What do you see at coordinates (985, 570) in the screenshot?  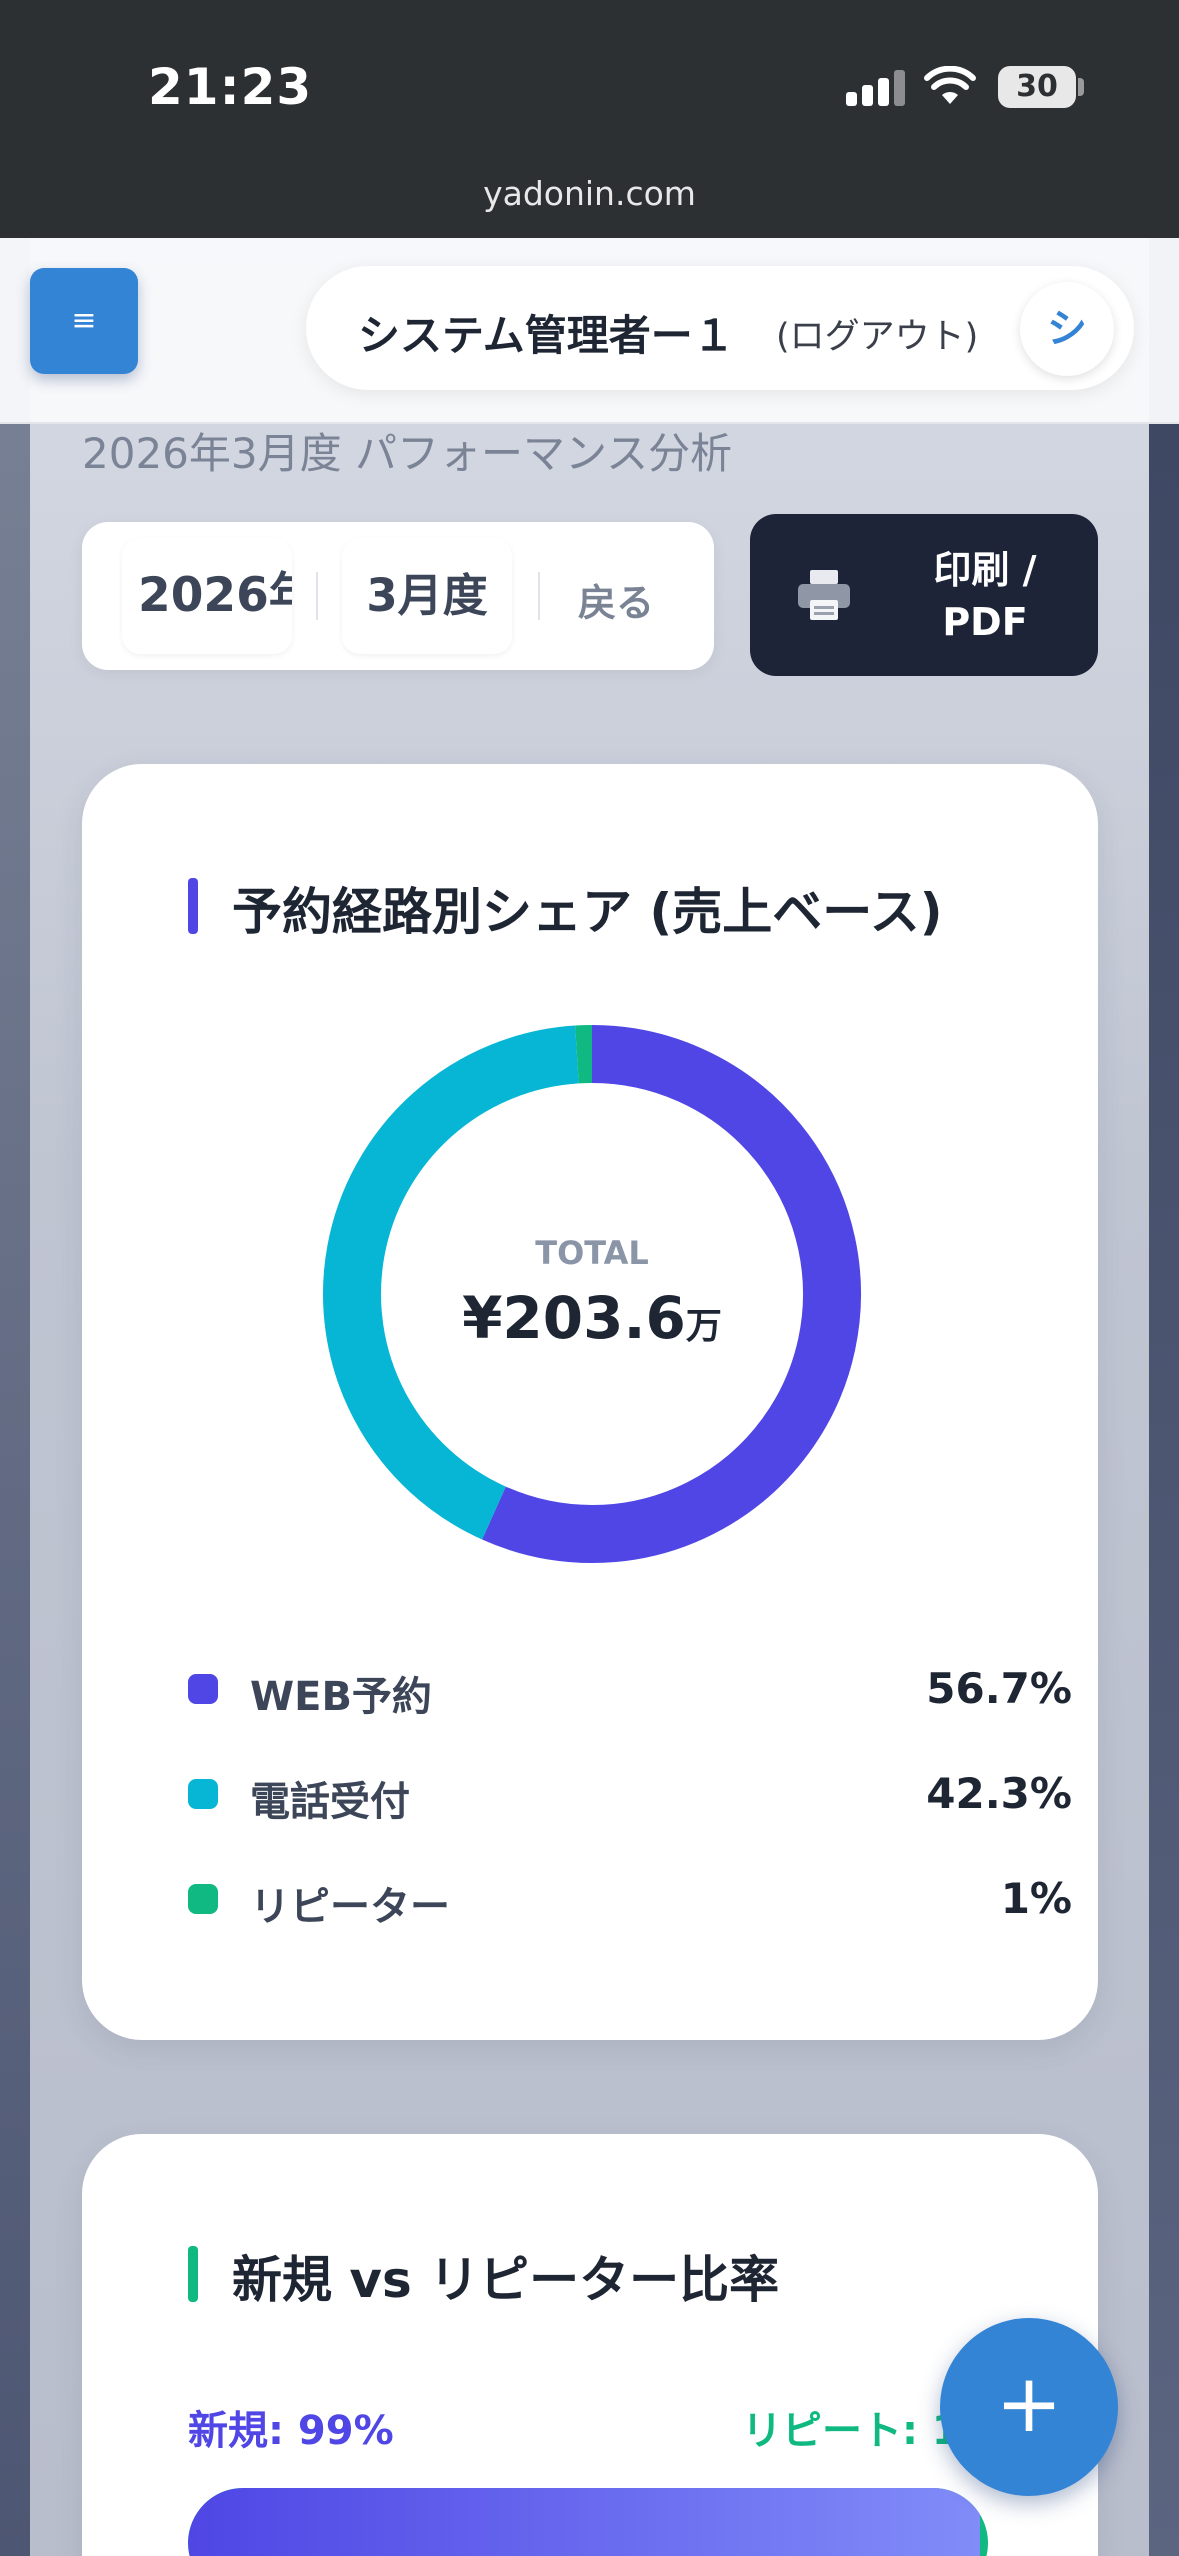 I see `print-label-line1: 印刷 /` at bounding box center [985, 570].